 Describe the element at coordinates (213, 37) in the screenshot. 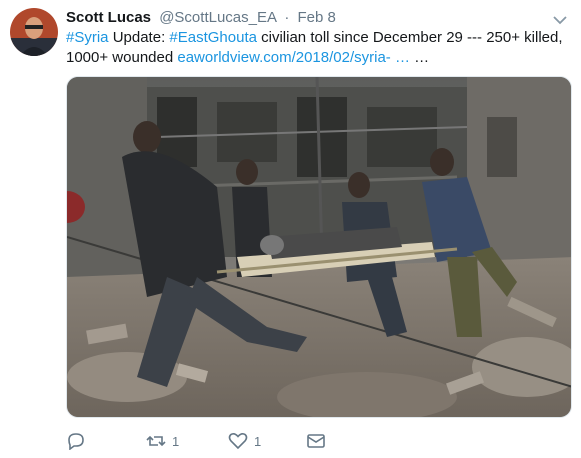

I see `hashtag-eastghouta: #EastGhouta` at that location.